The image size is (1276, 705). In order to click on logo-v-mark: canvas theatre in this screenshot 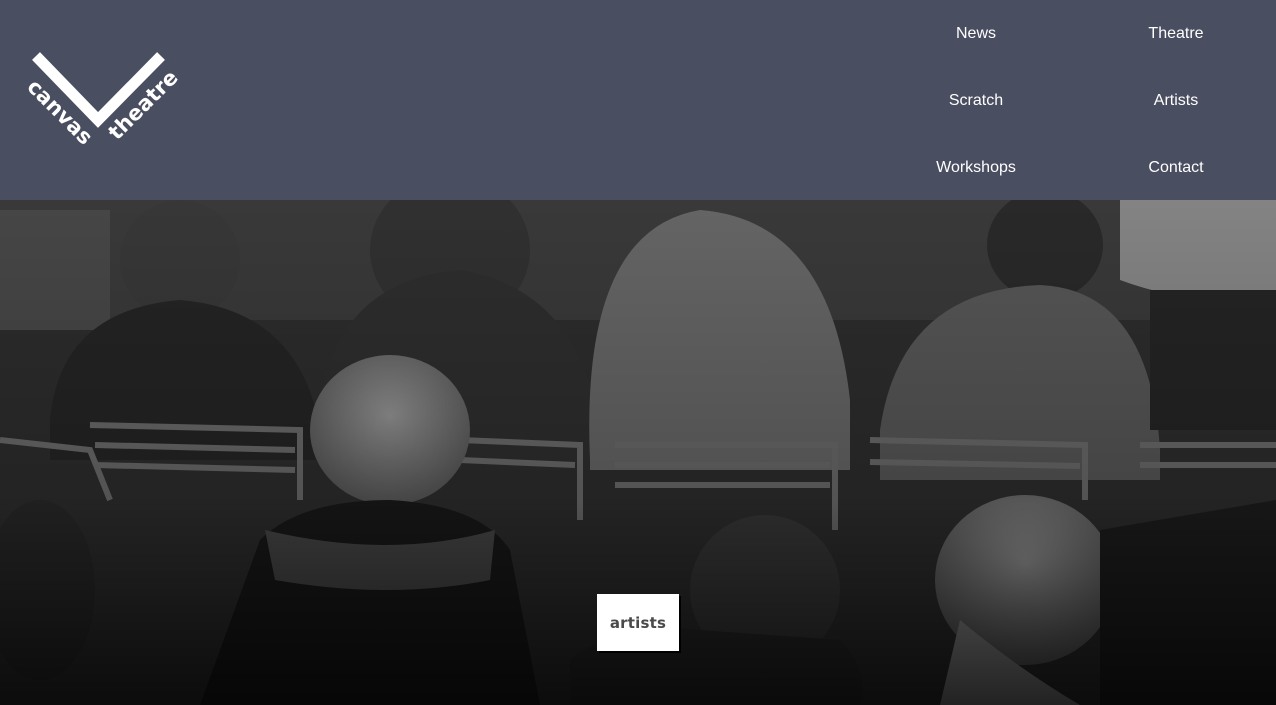, I will do `click(102, 100)`.